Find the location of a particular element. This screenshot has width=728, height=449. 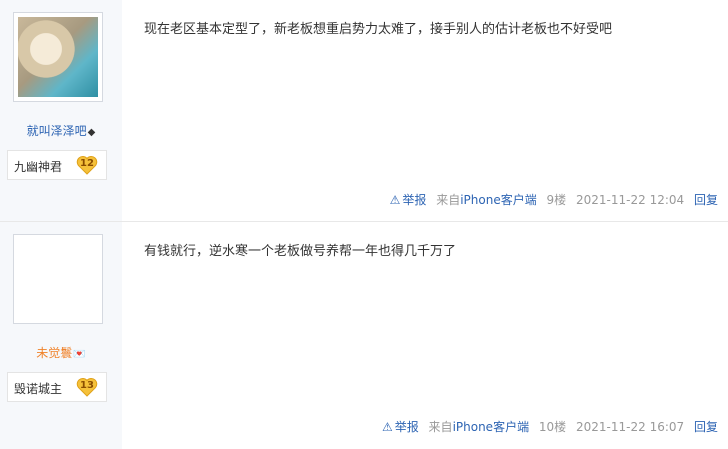

username-text: 未觉鬟 is located at coordinates (54, 353).